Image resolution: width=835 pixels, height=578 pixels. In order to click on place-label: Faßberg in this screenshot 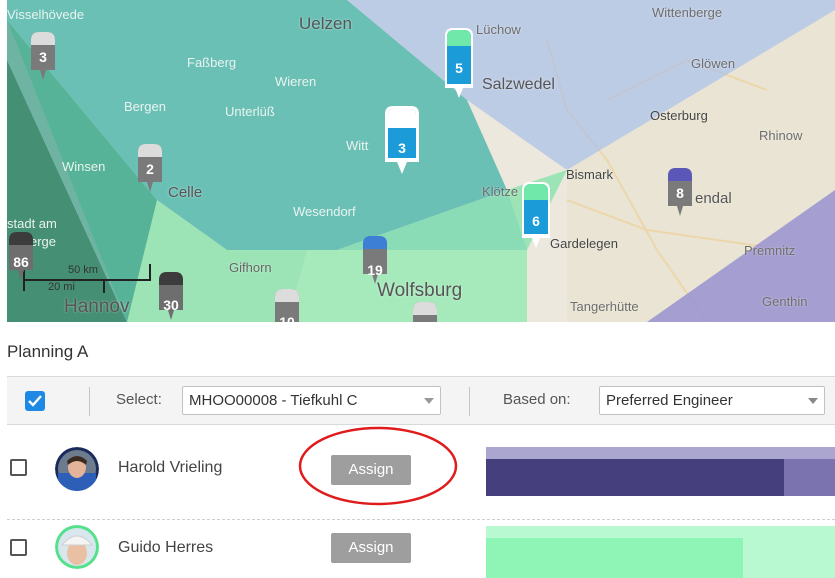, I will do `click(212, 62)`.